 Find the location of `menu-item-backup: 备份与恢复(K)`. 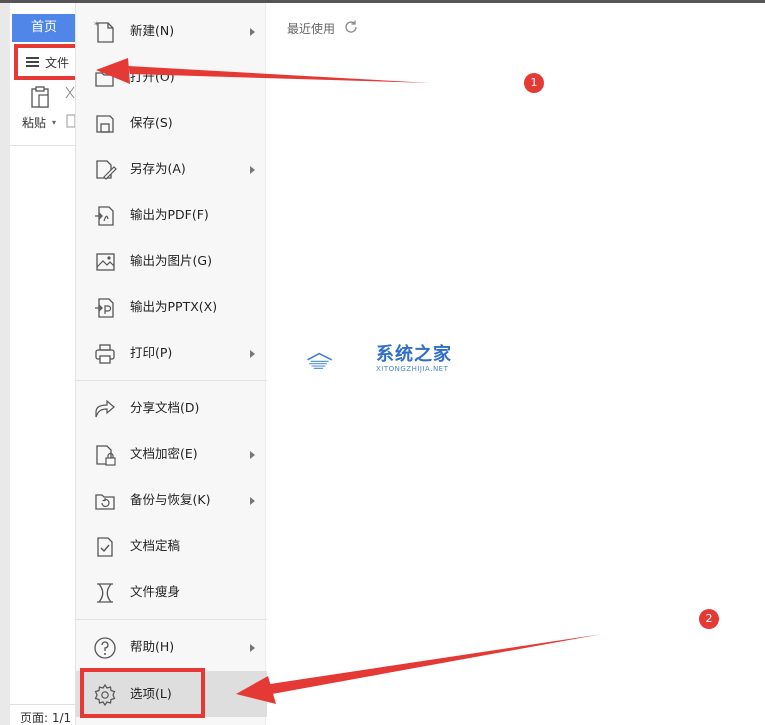

menu-item-backup: 备份与恢复(K) is located at coordinates (171, 500).